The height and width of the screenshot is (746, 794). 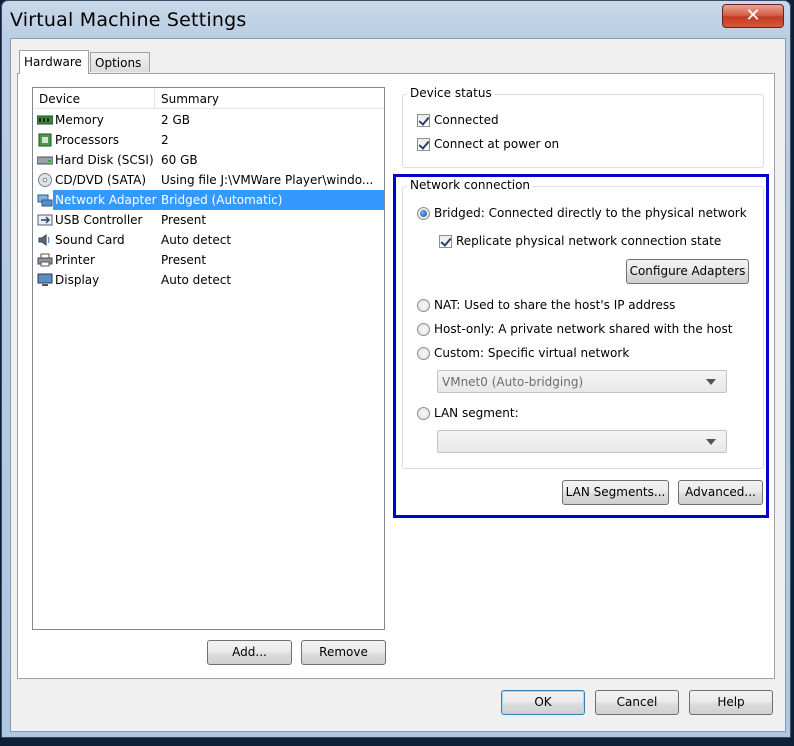 What do you see at coordinates (543, 702) in the screenshot?
I see `ok-button: OK` at bounding box center [543, 702].